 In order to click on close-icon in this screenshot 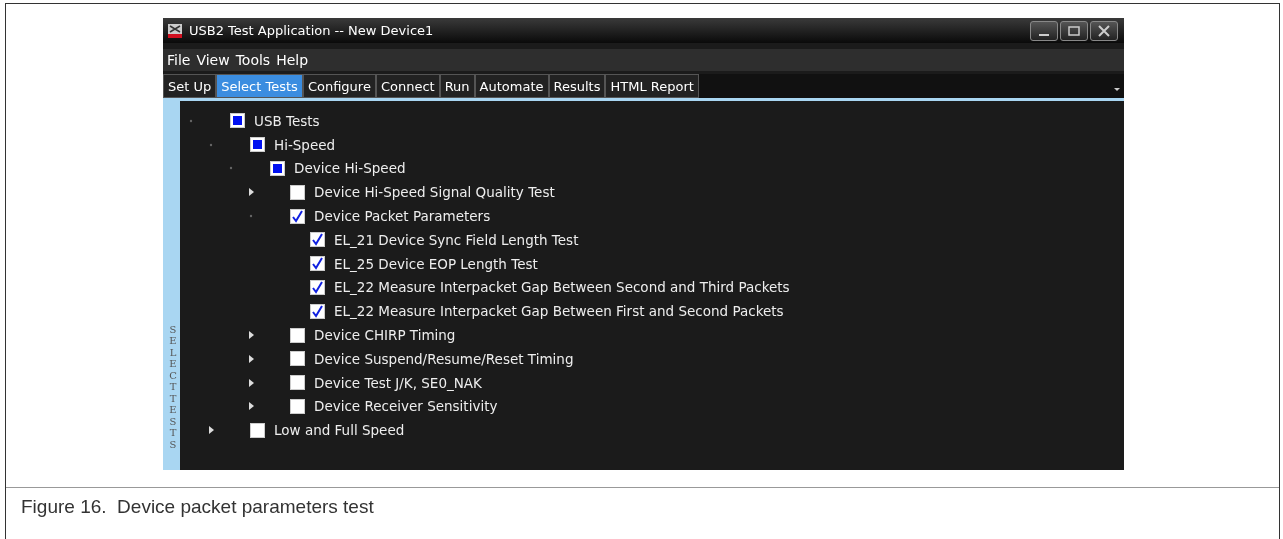, I will do `click(1104, 30)`.